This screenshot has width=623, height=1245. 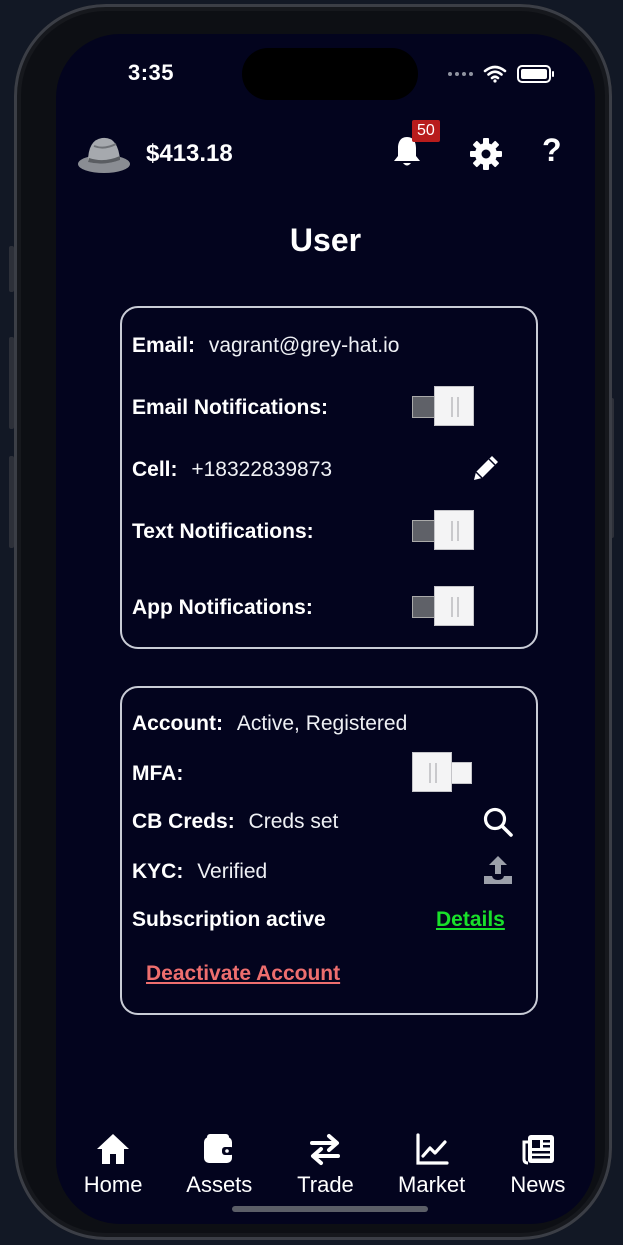 What do you see at coordinates (232, 871) in the screenshot?
I see `kyc-value: Verified` at bounding box center [232, 871].